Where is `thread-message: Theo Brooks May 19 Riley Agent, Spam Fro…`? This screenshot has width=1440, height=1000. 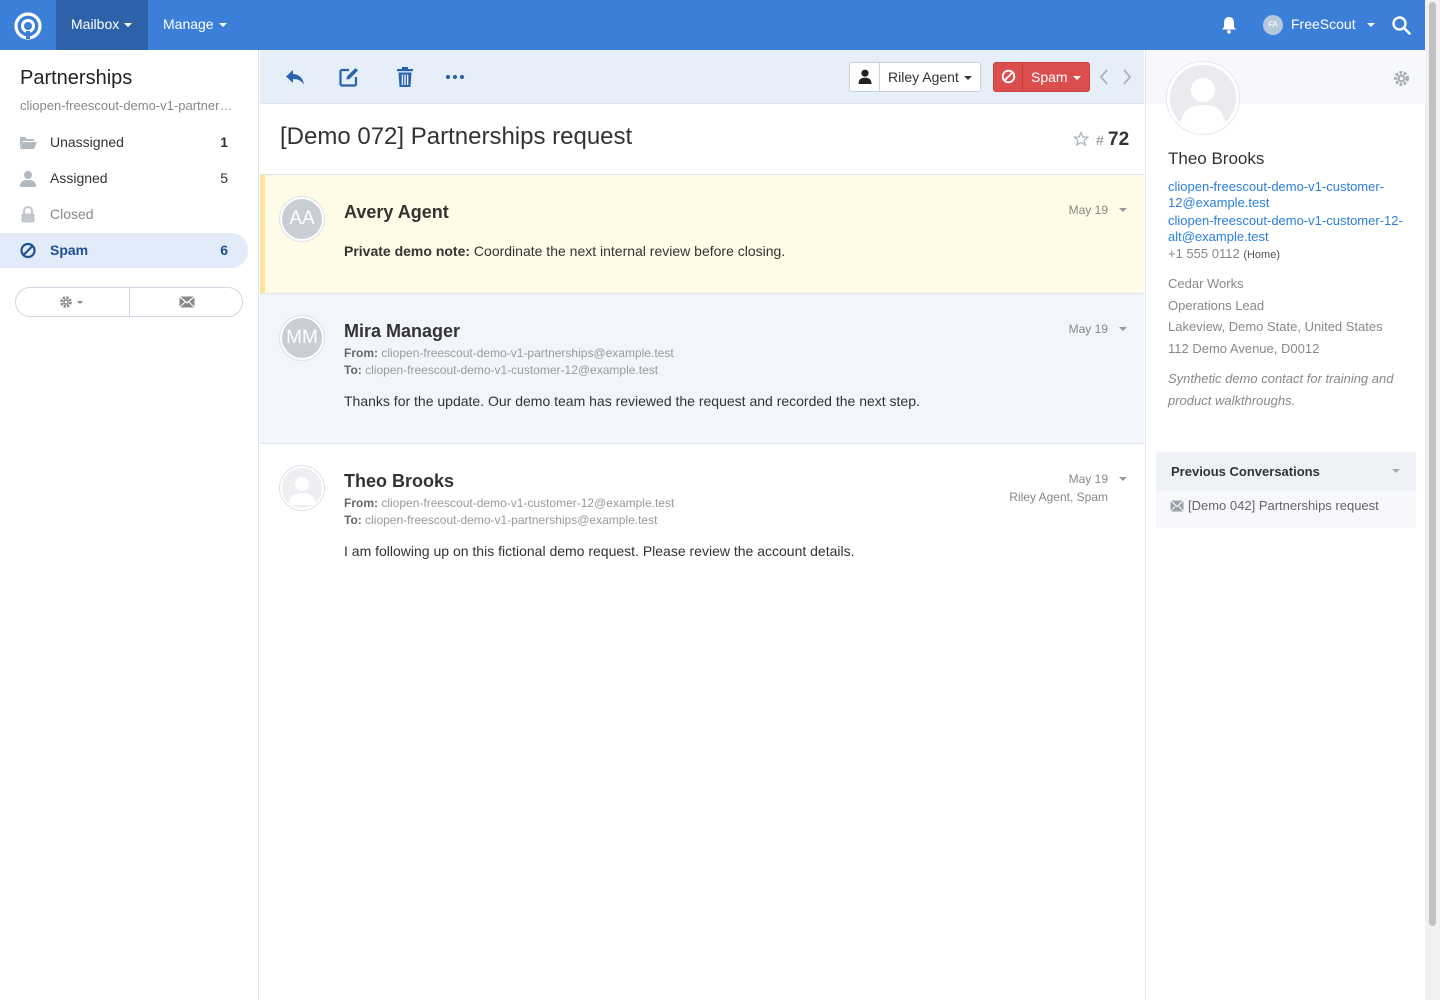 thread-message: Theo Brooks May 19 Riley Agent, Spam Fro… is located at coordinates (702, 519).